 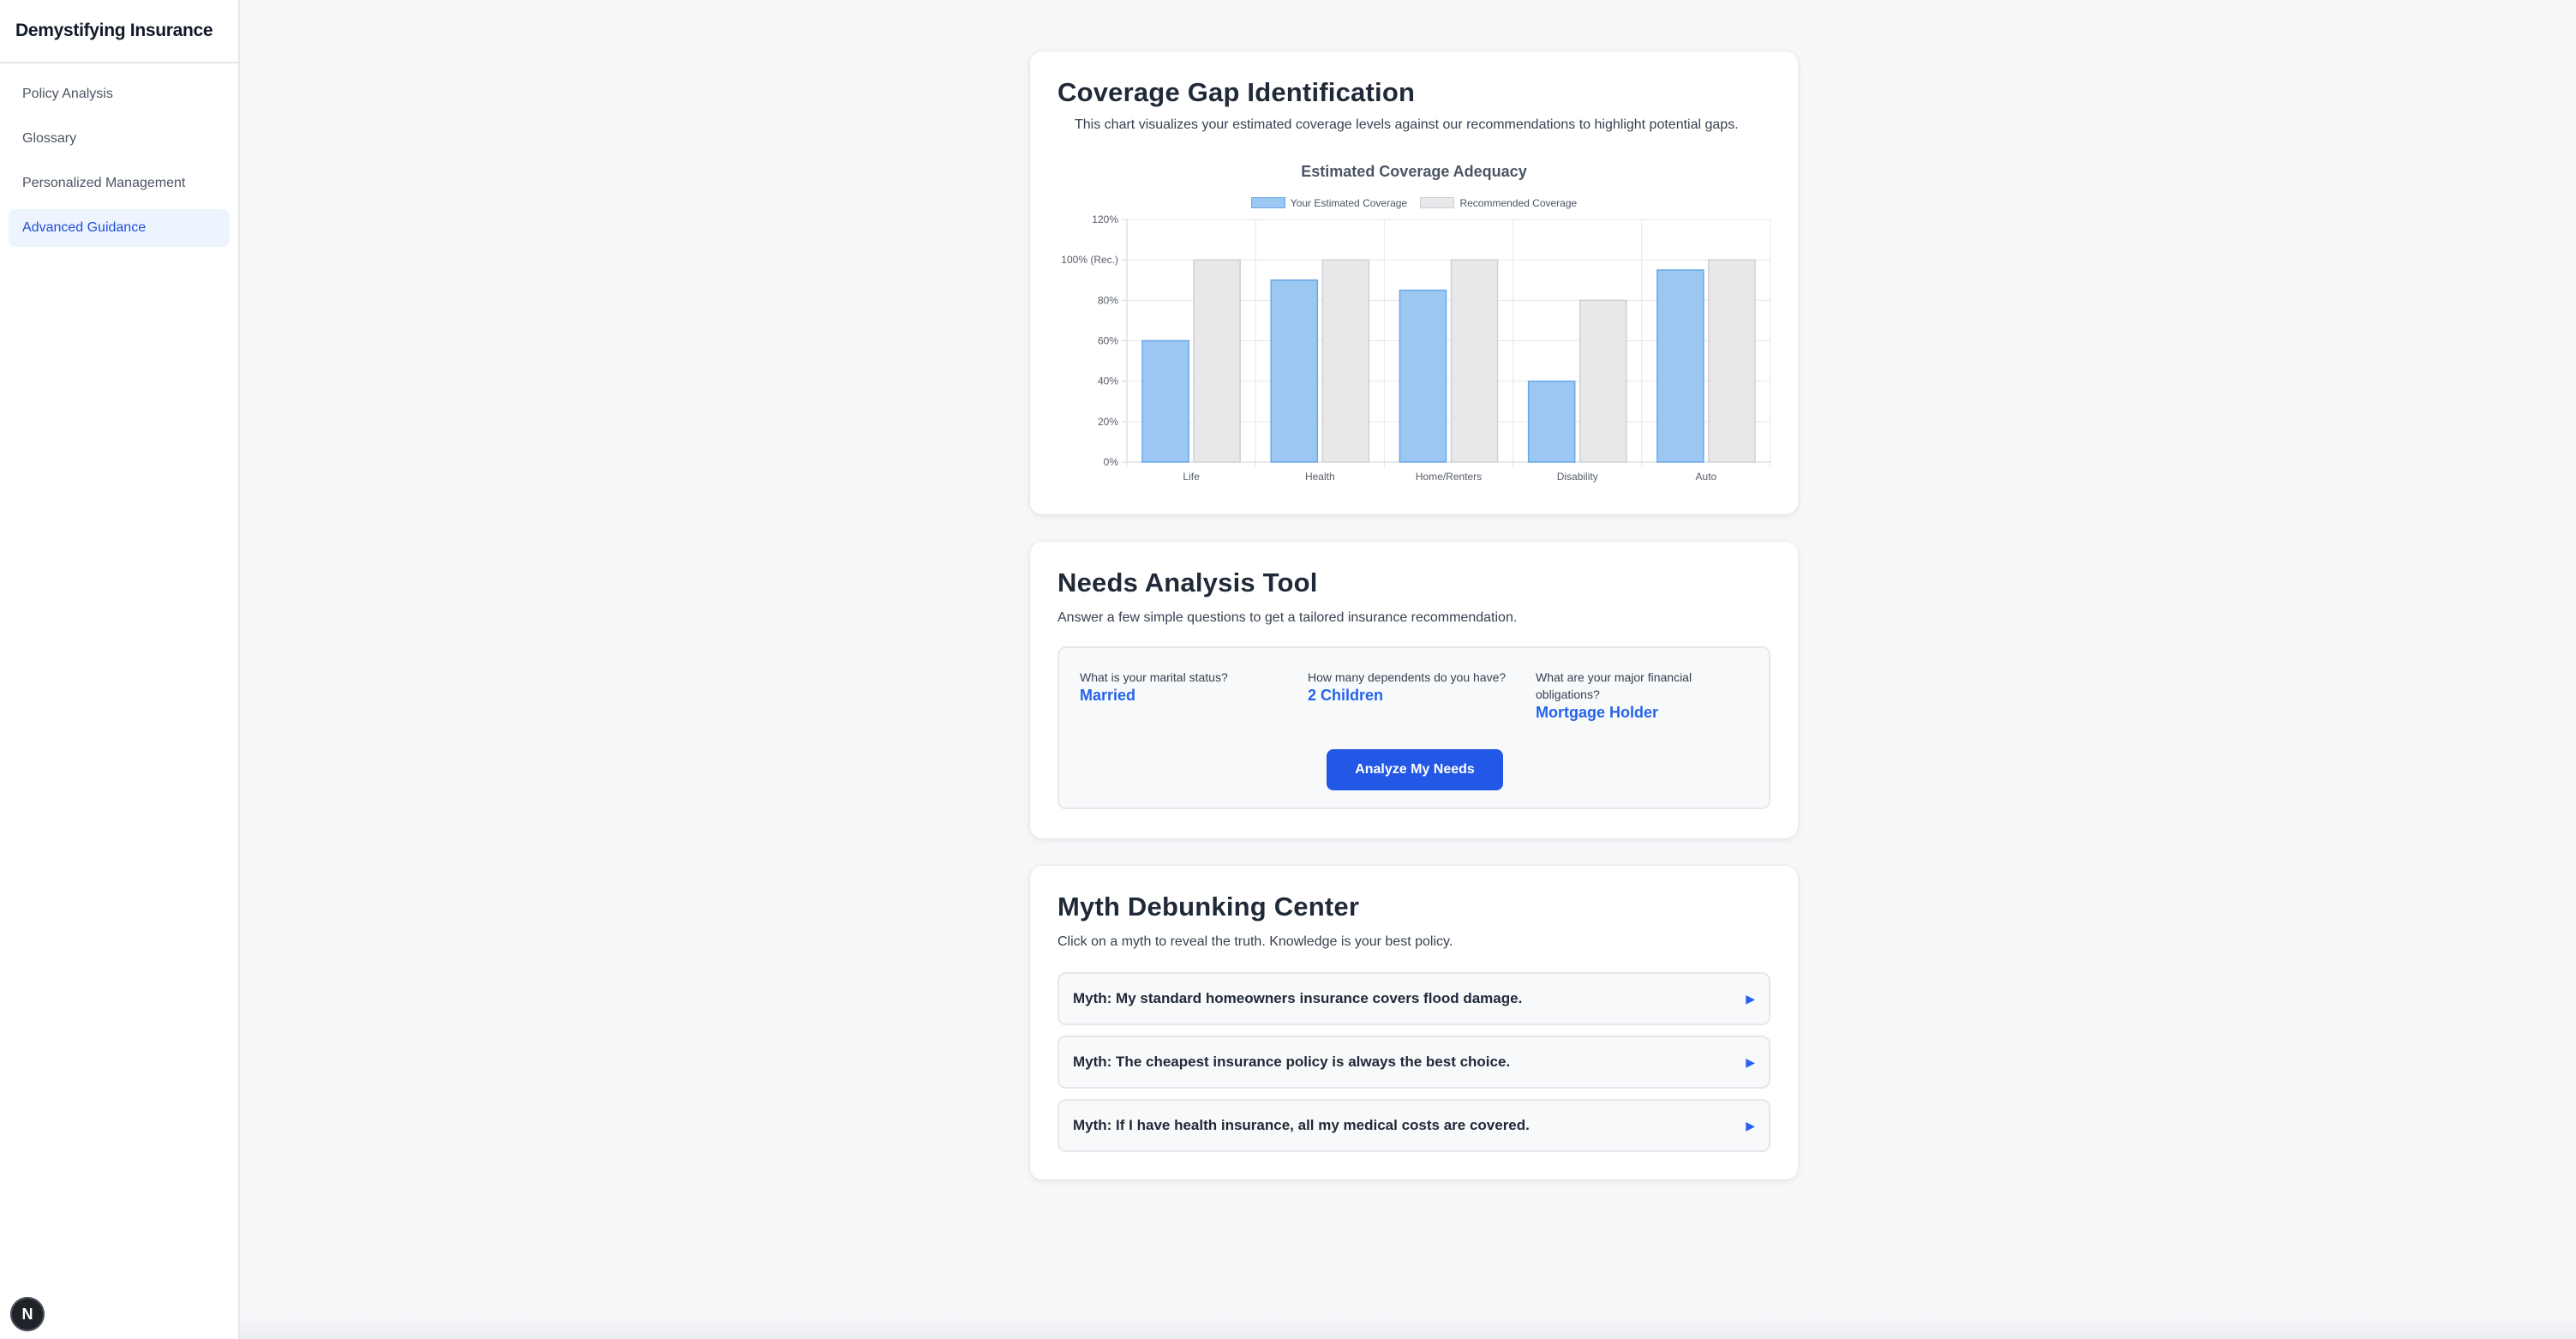 I want to click on question-marital-status: What is your marital status? Married, so click(x=1182, y=687).